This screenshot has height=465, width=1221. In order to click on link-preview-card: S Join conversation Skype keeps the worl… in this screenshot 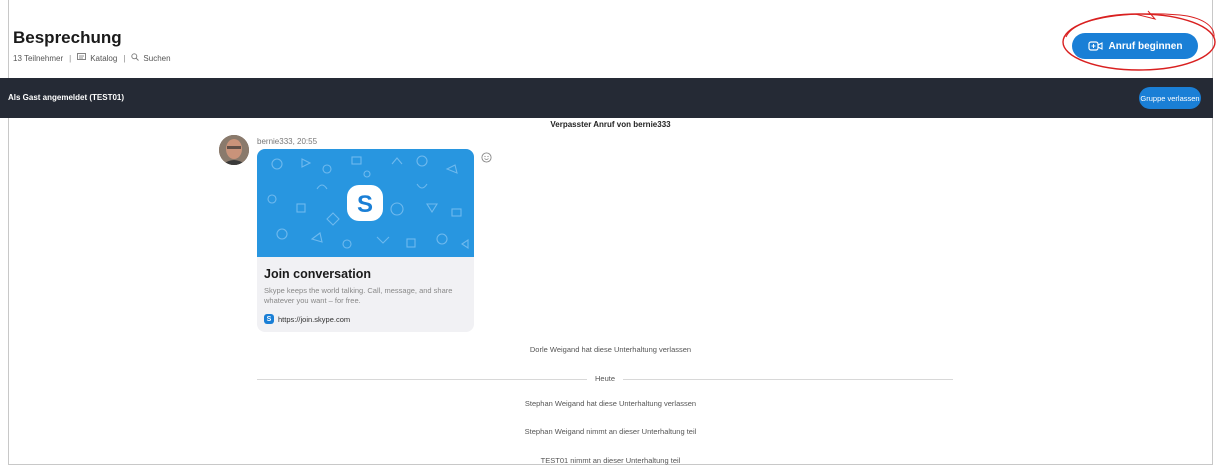, I will do `click(365, 240)`.